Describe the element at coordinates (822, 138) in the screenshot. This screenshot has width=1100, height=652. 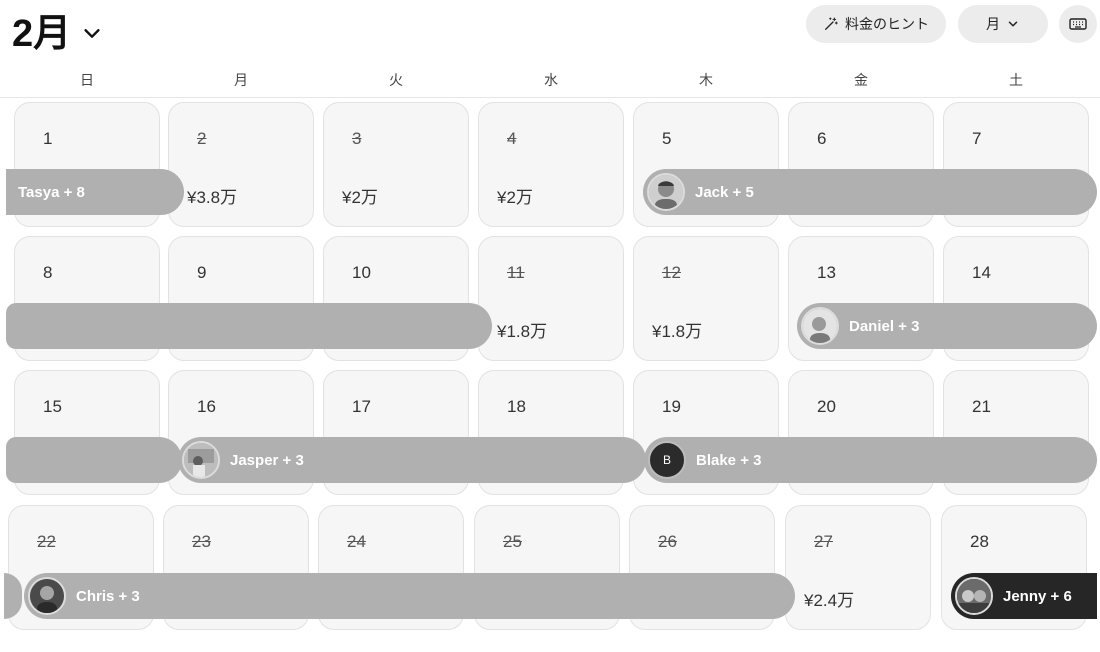
I see `day-number: 6` at that location.